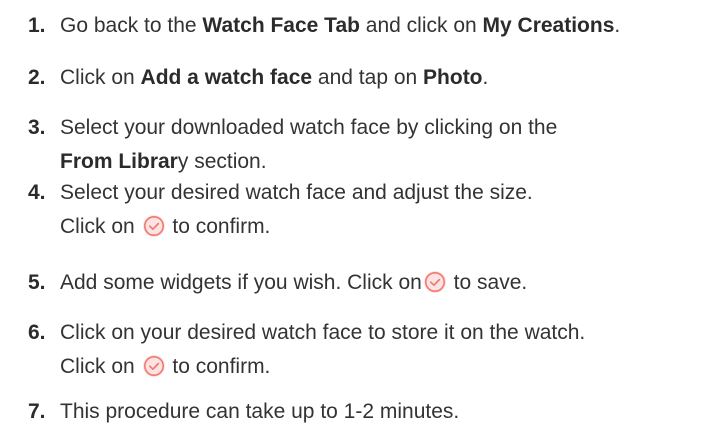 The width and height of the screenshot is (714, 428). What do you see at coordinates (226, 77) in the screenshot?
I see `add-watch-face-label: Add a watch face` at bounding box center [226, 77].